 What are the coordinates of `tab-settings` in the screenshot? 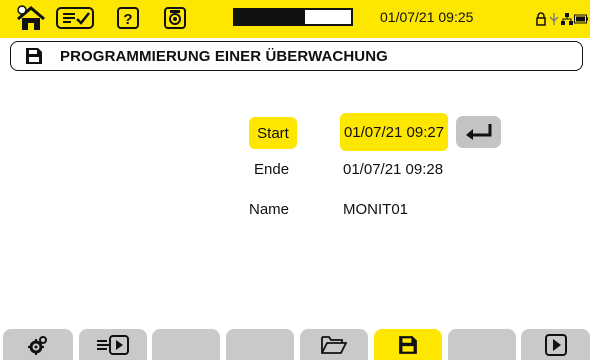 It's located at (38, 344).